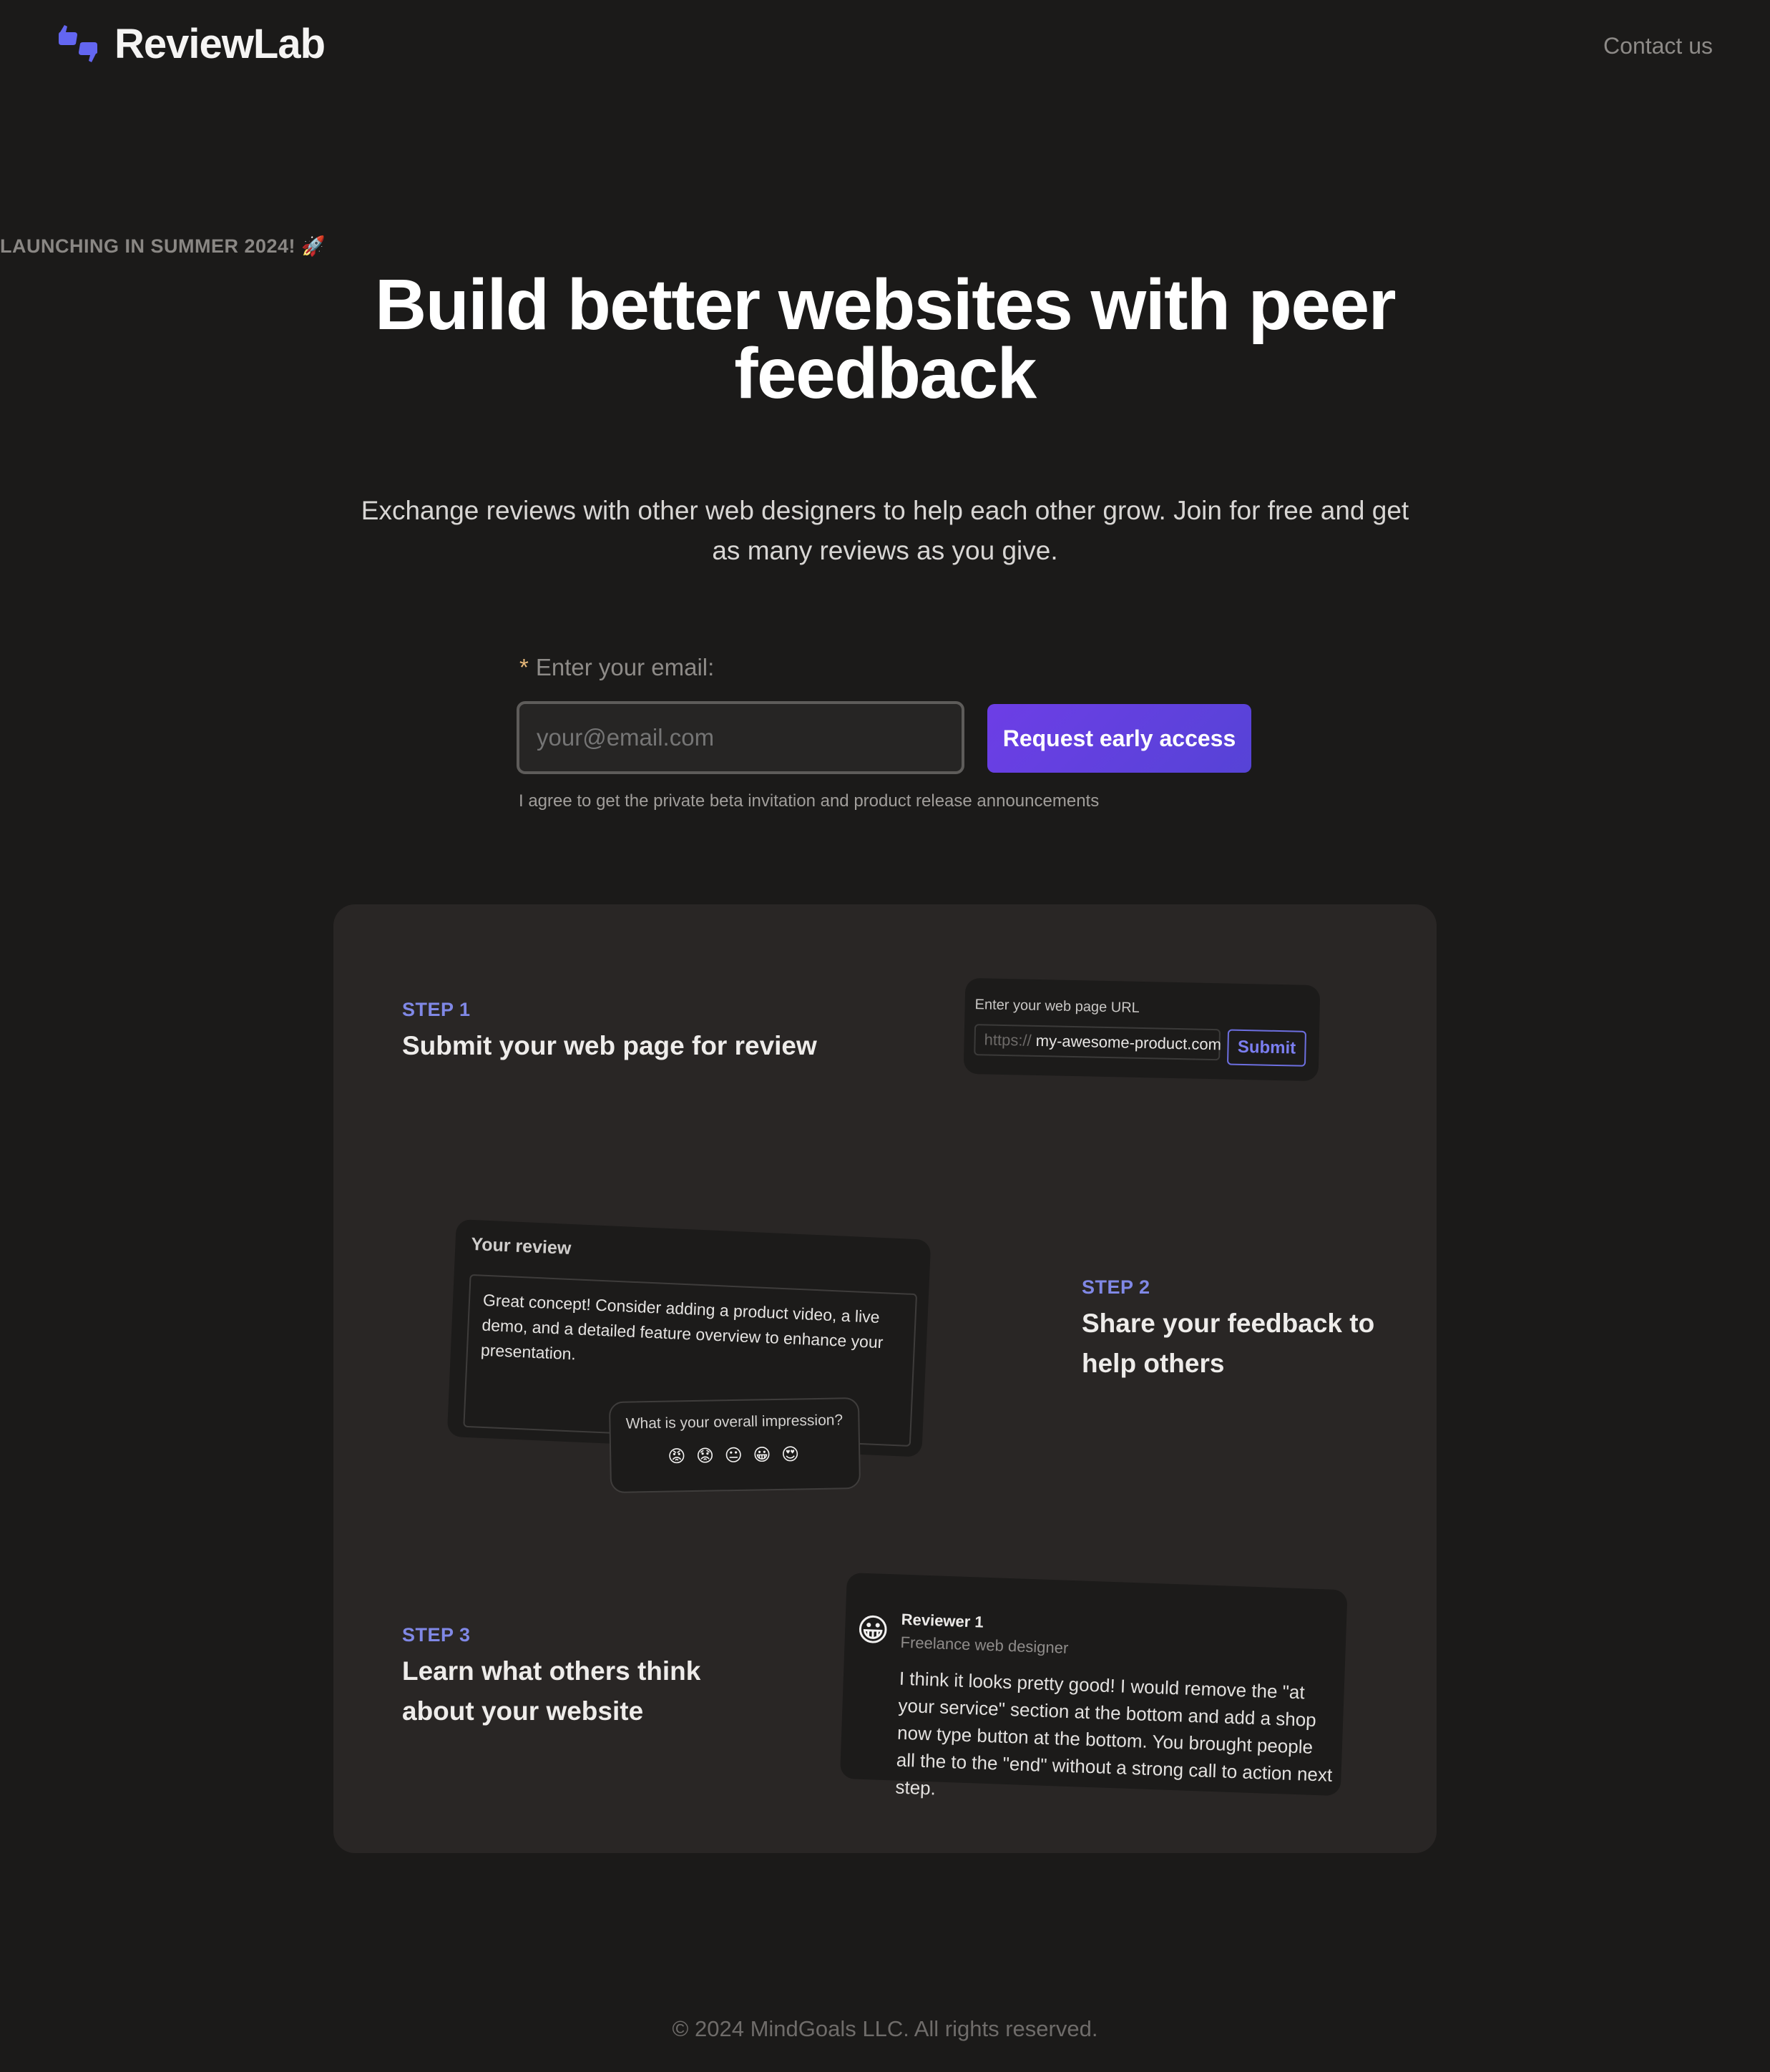 The image size is (1770, 2072). What do you see at coordinates (985, 1645) in the screenshot?
I see `reviewer-role: Freelance web designer` at bounding box center [985, 1645].